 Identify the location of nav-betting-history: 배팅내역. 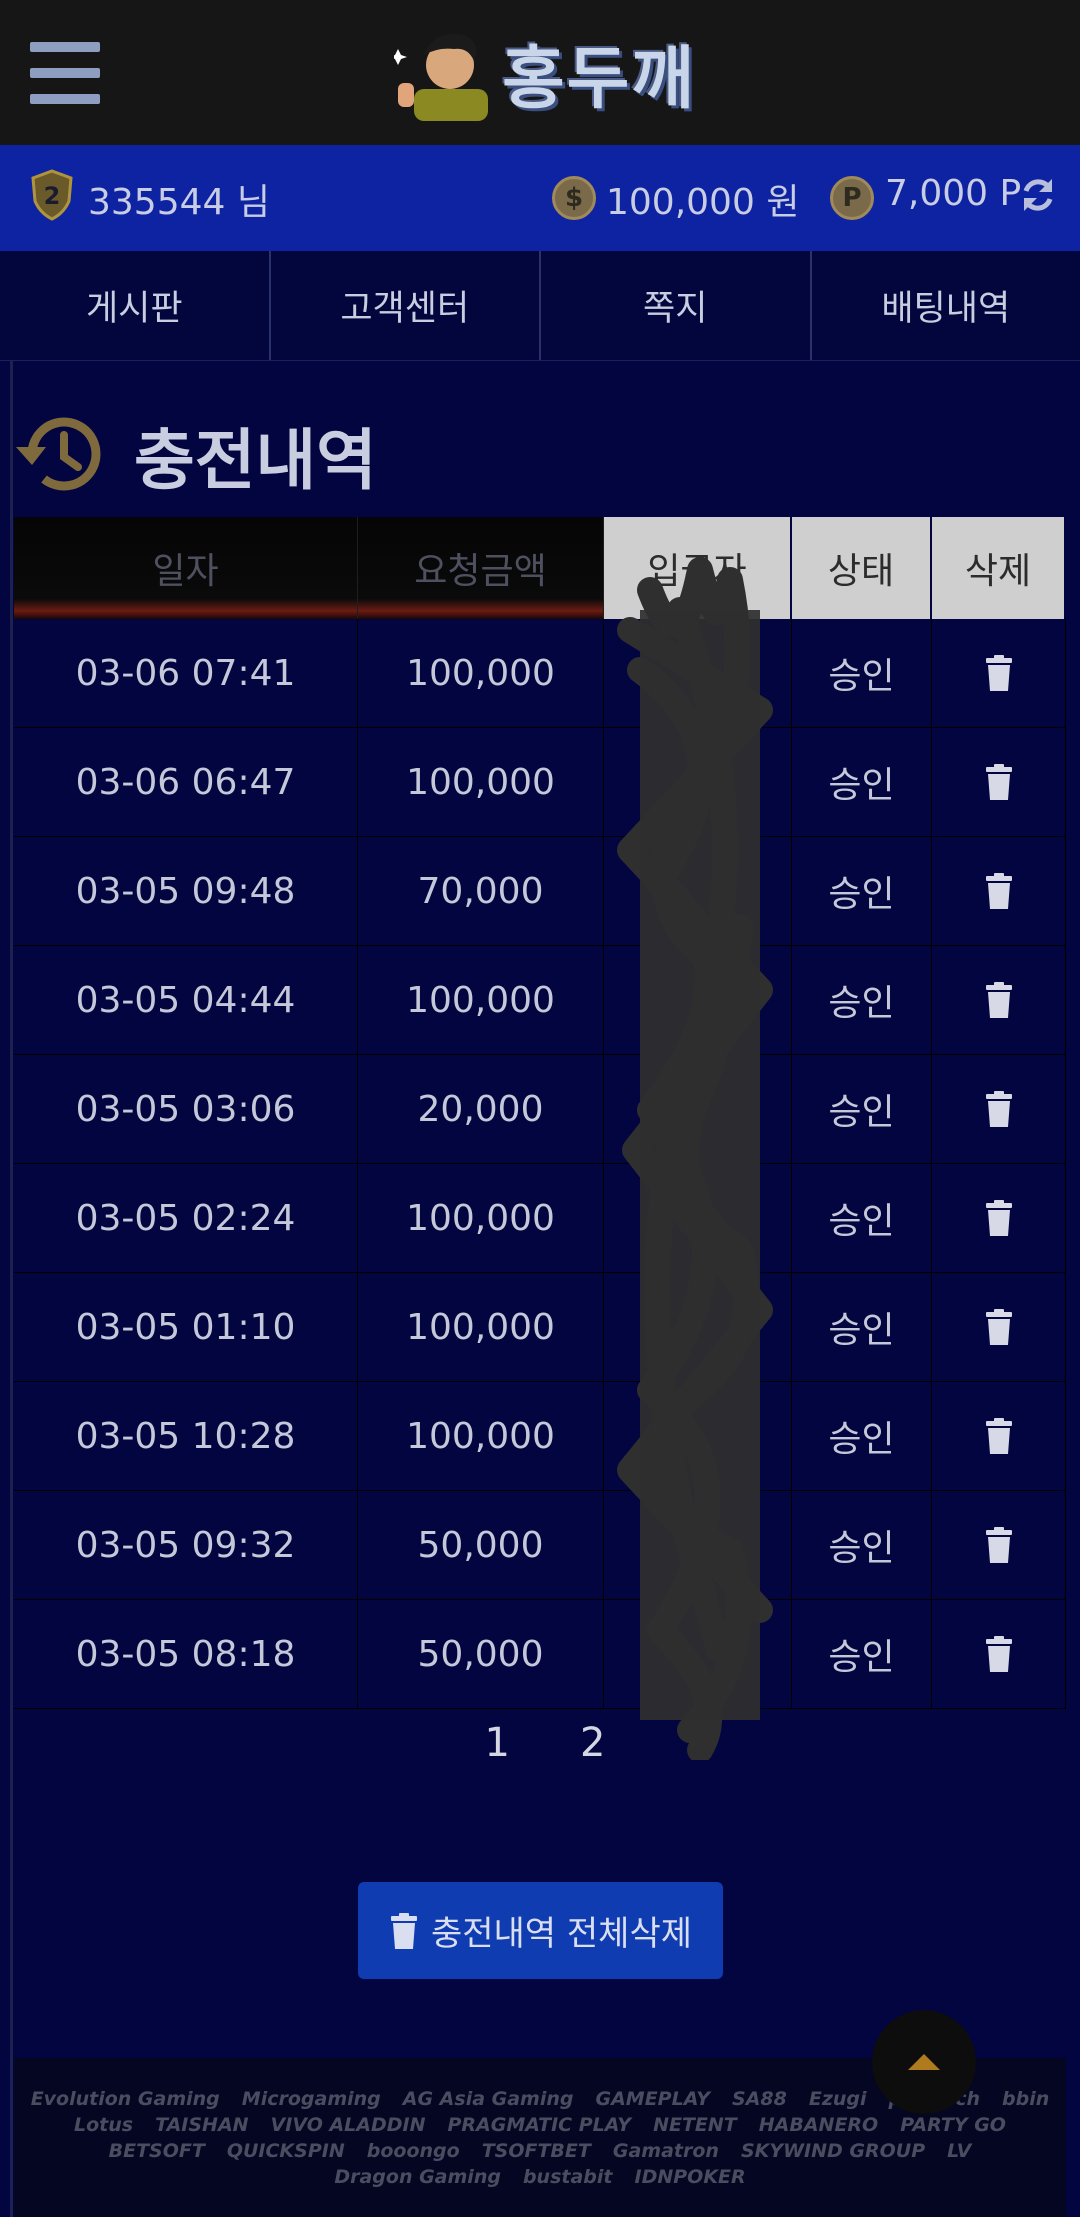
(946, 305).